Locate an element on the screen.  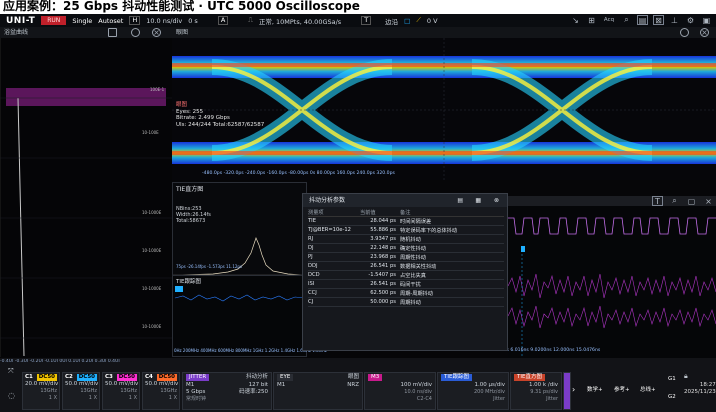
maximize-icon: ▢ is located at coordinates (691, 201).